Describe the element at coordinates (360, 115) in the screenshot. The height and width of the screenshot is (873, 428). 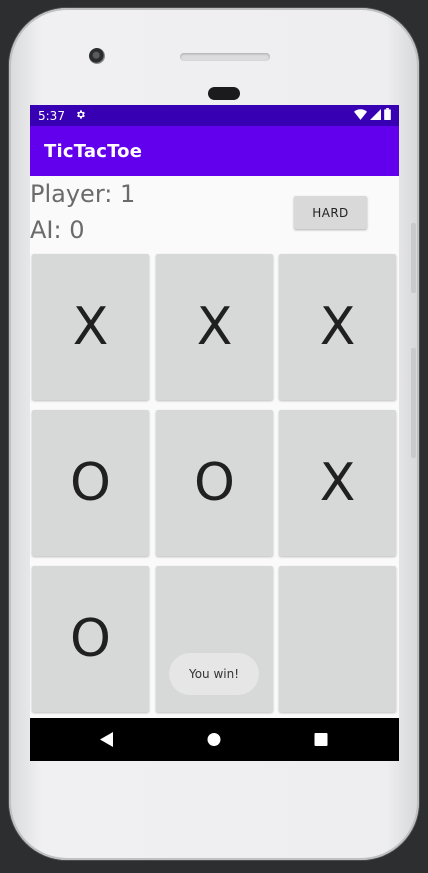
I see `wifi-icon` at that location.